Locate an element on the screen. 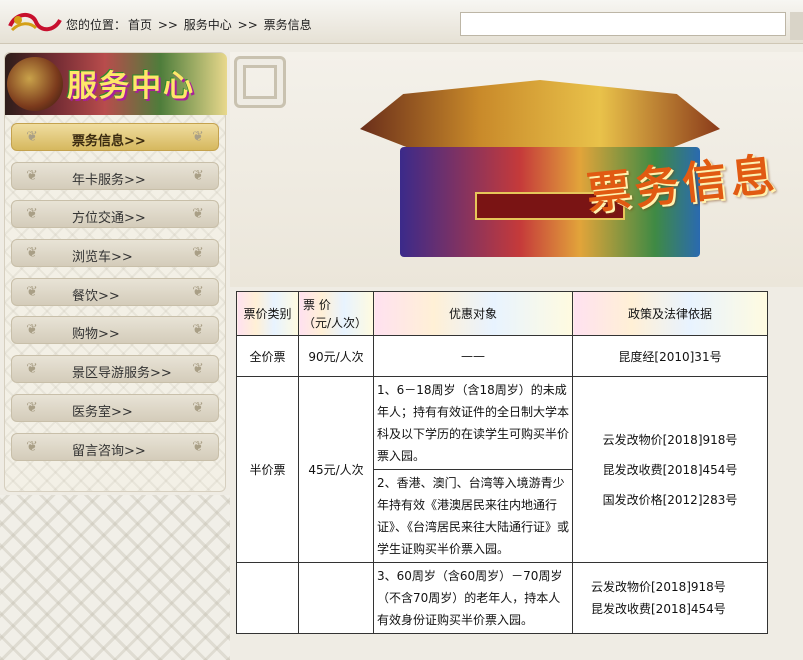 The height and width of the screenshot is (660, 803). cell-price: 90元/人次 is located at coordinates (336, 356).